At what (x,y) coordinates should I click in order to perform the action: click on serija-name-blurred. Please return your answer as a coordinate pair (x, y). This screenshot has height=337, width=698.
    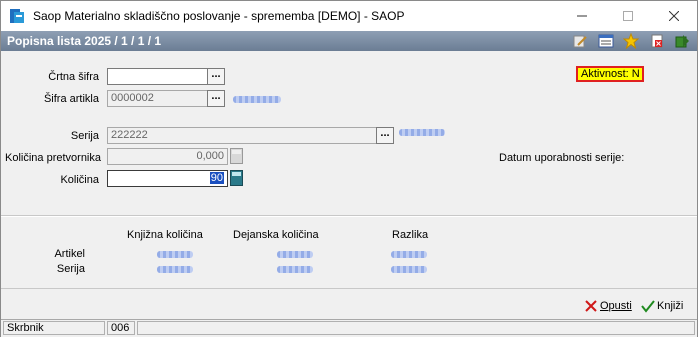
    Looking at the image, I should click on (422, 132).